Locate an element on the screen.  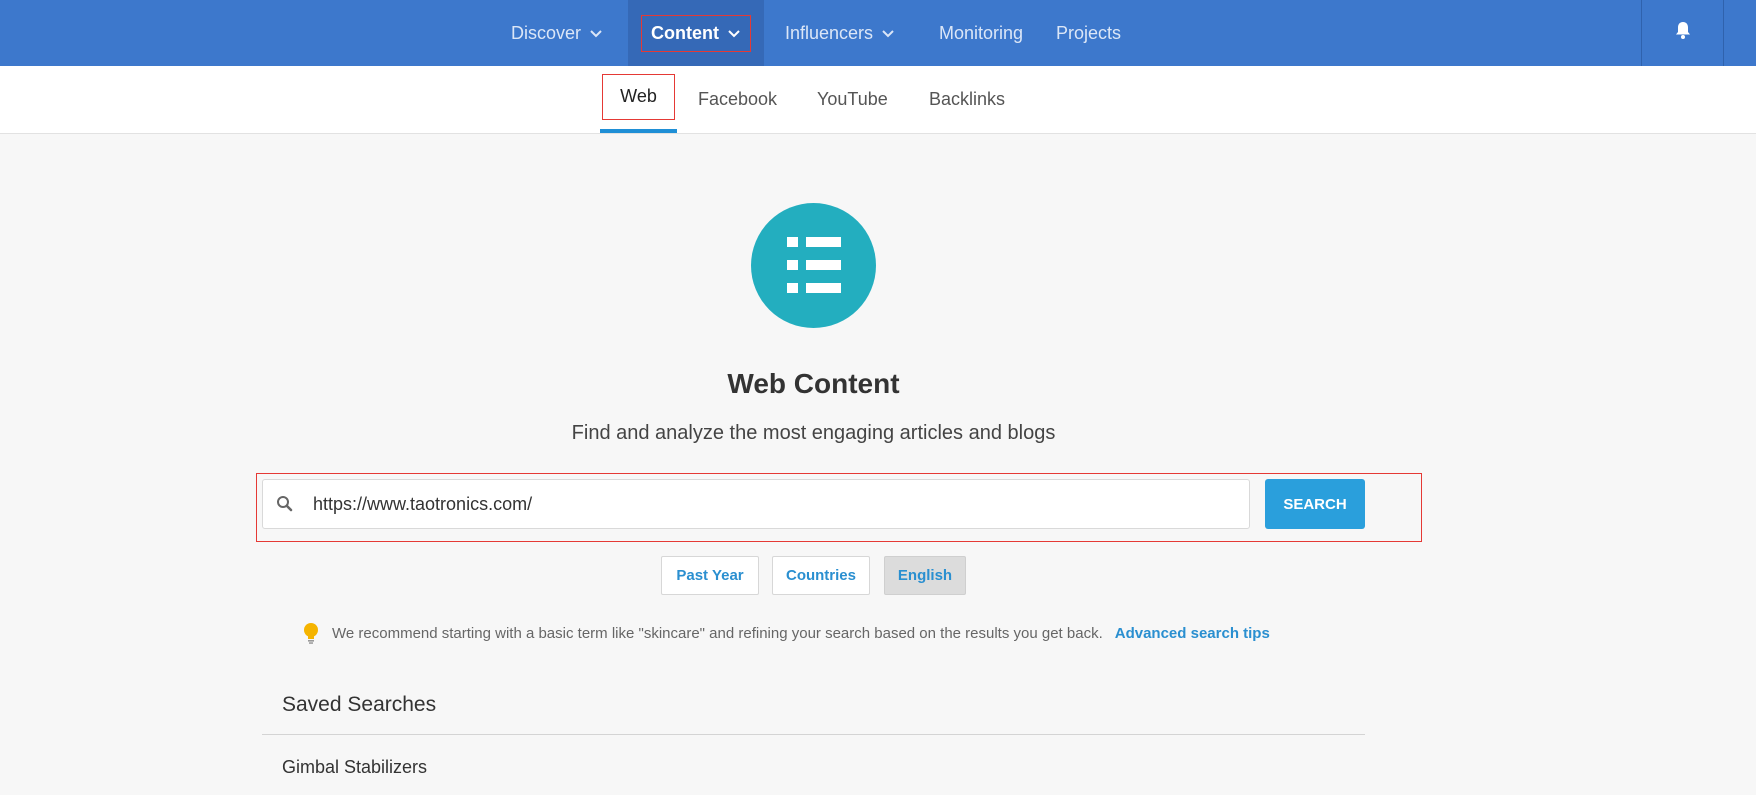
web-content-badge is located at coordinates (813, 265).